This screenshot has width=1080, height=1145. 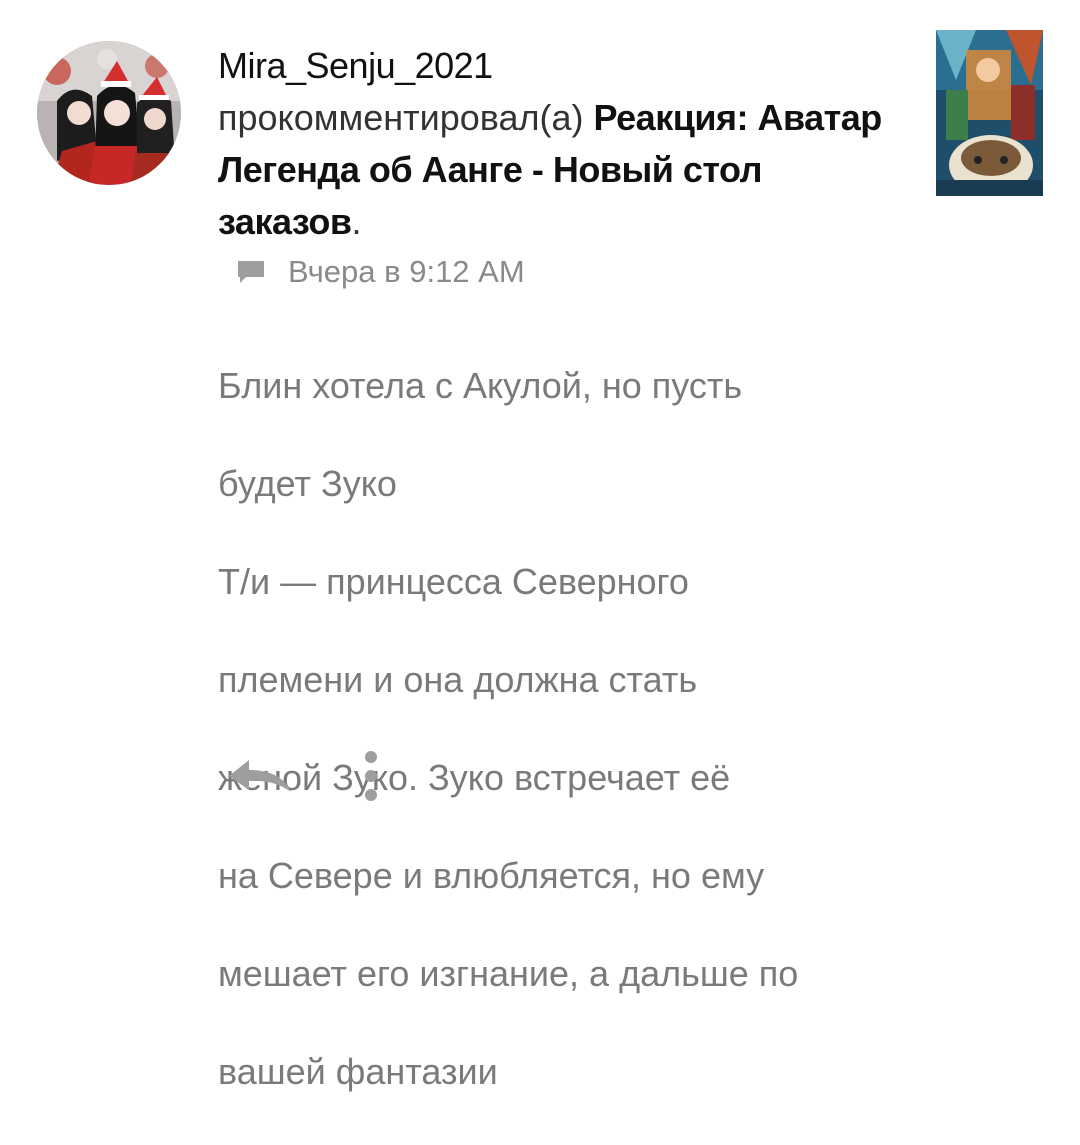 I want to click on comment-body-line: вашей фантазии, so click(x=358, y=1071).